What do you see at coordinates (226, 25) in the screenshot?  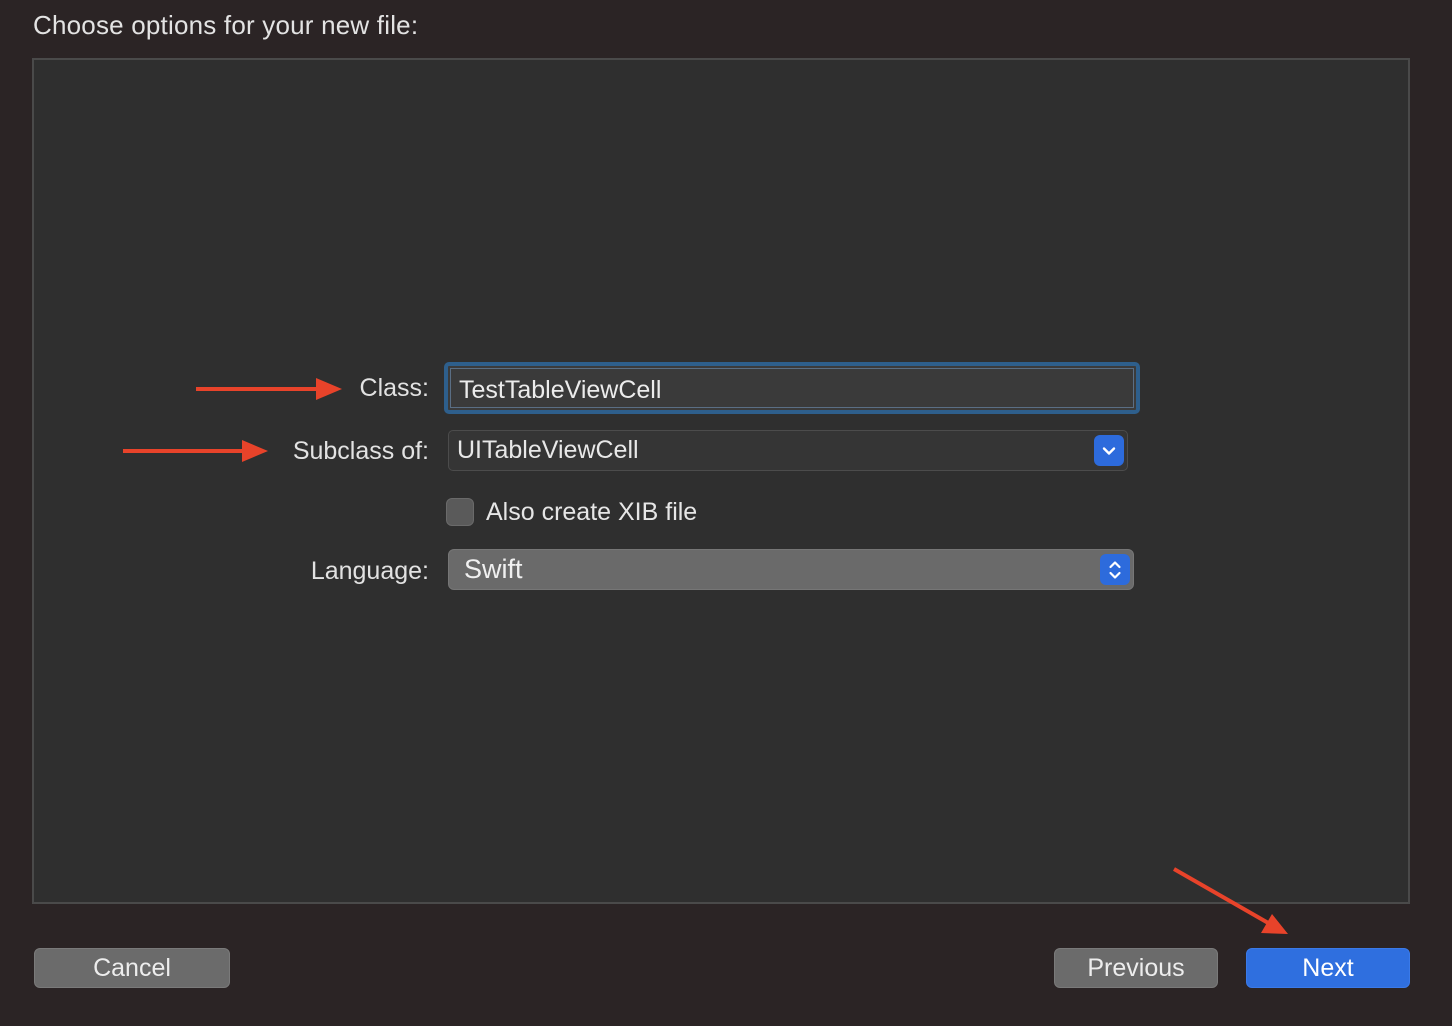 I see `dialog-heading: Choose options for your new file:` at bounding box center [226, 25].